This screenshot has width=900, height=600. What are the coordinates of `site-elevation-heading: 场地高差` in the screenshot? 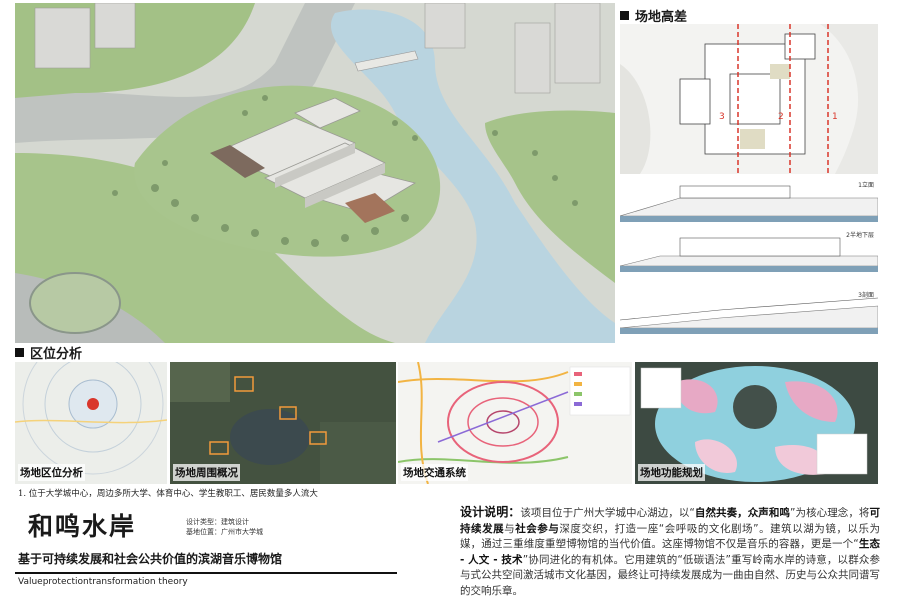 It's located at (653, 15).